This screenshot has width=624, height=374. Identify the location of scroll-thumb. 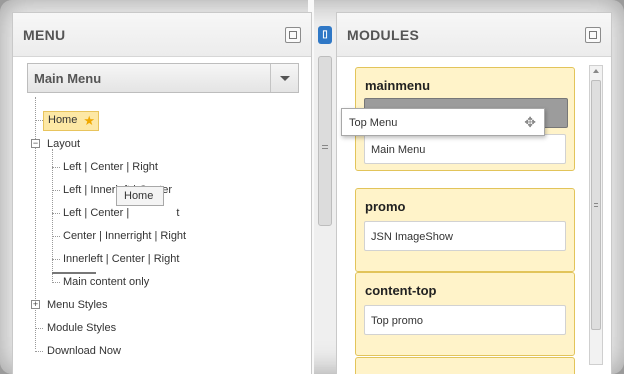
(596, 205).